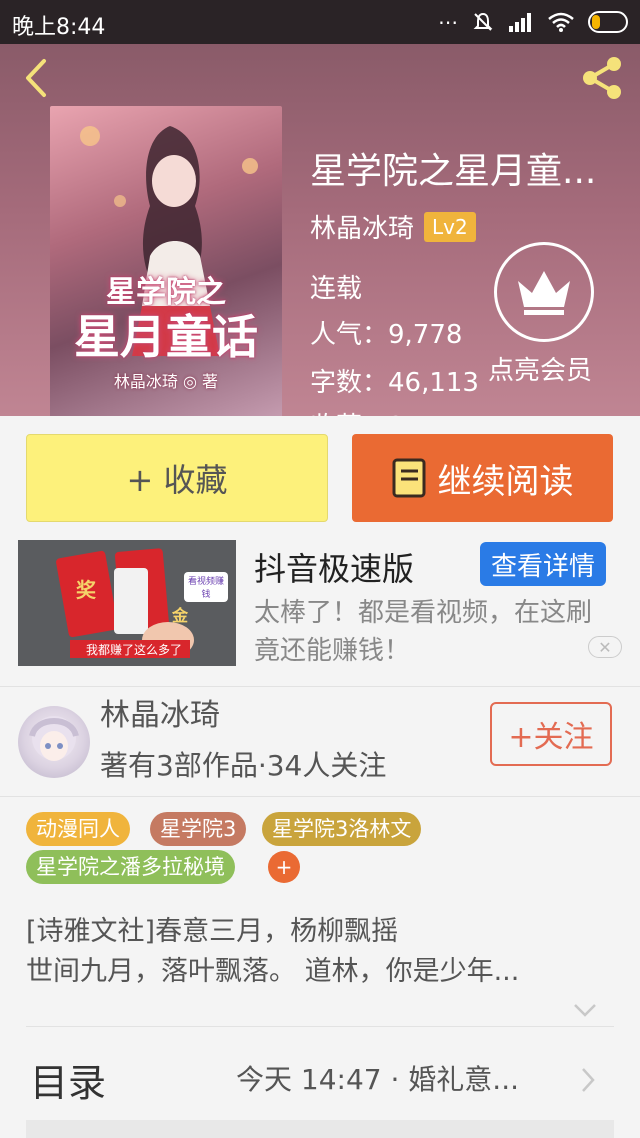 The height and width of the screenshot is (1138, 640). I want to click on vip-button, so click(544, 292).